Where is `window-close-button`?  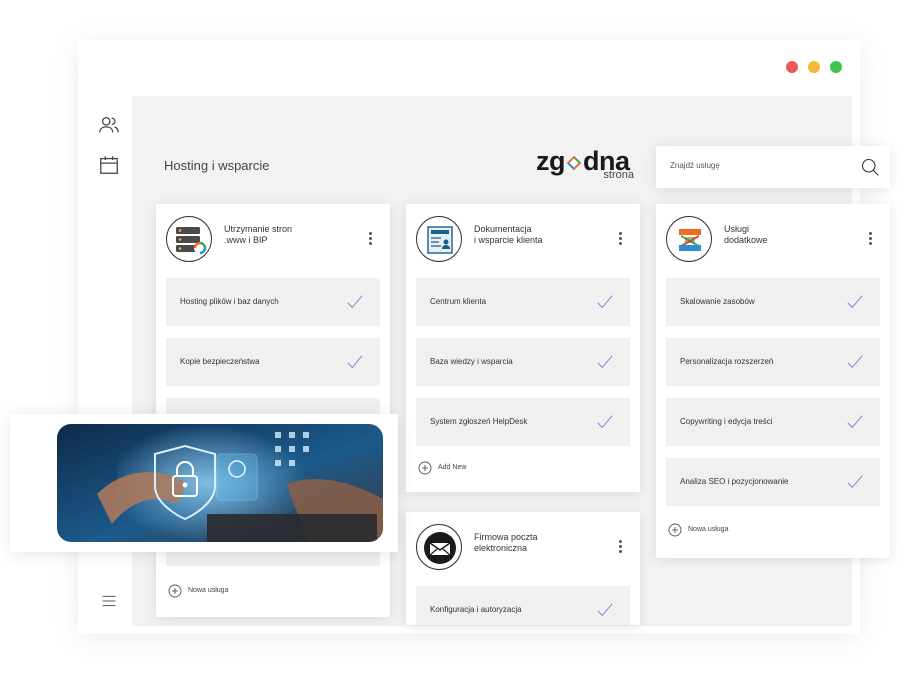
window-close-button is located at coordinates (792, 67).